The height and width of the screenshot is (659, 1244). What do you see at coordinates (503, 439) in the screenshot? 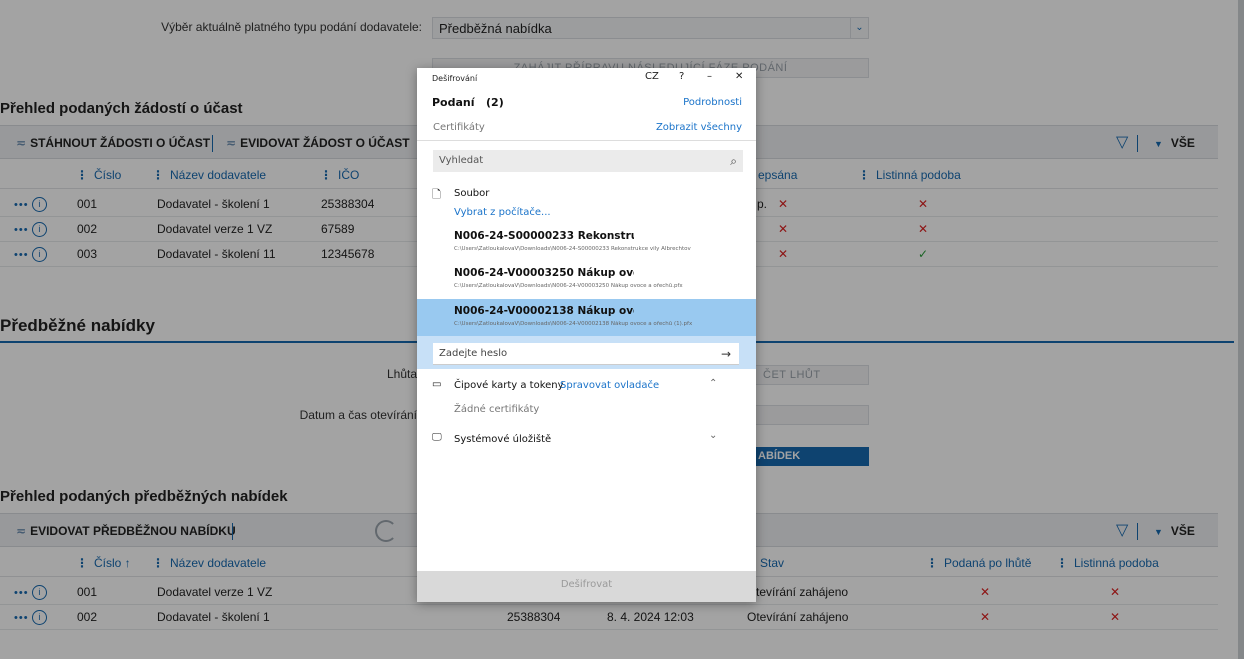
I see `system-store-label: Systémové úložiště` at bounding box center [503, 439].